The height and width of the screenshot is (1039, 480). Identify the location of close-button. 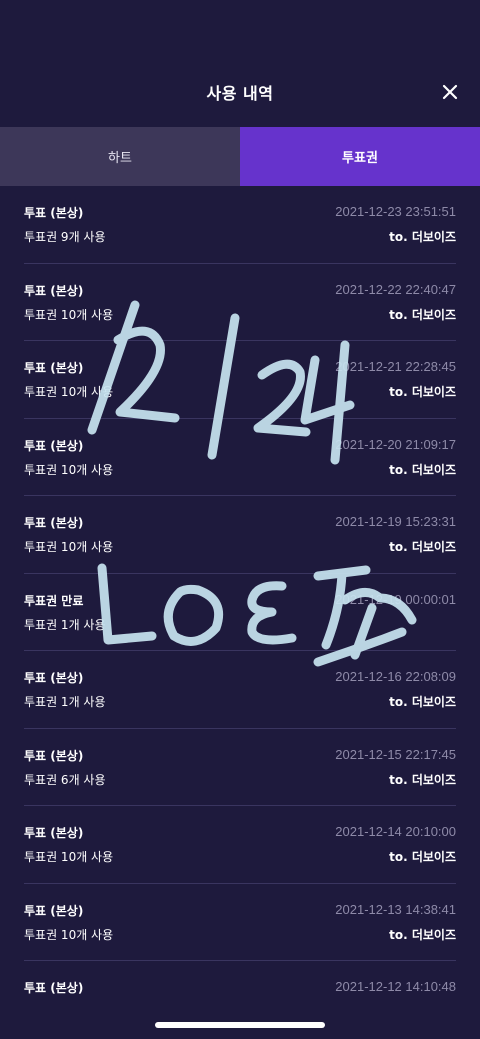
(450, 92).